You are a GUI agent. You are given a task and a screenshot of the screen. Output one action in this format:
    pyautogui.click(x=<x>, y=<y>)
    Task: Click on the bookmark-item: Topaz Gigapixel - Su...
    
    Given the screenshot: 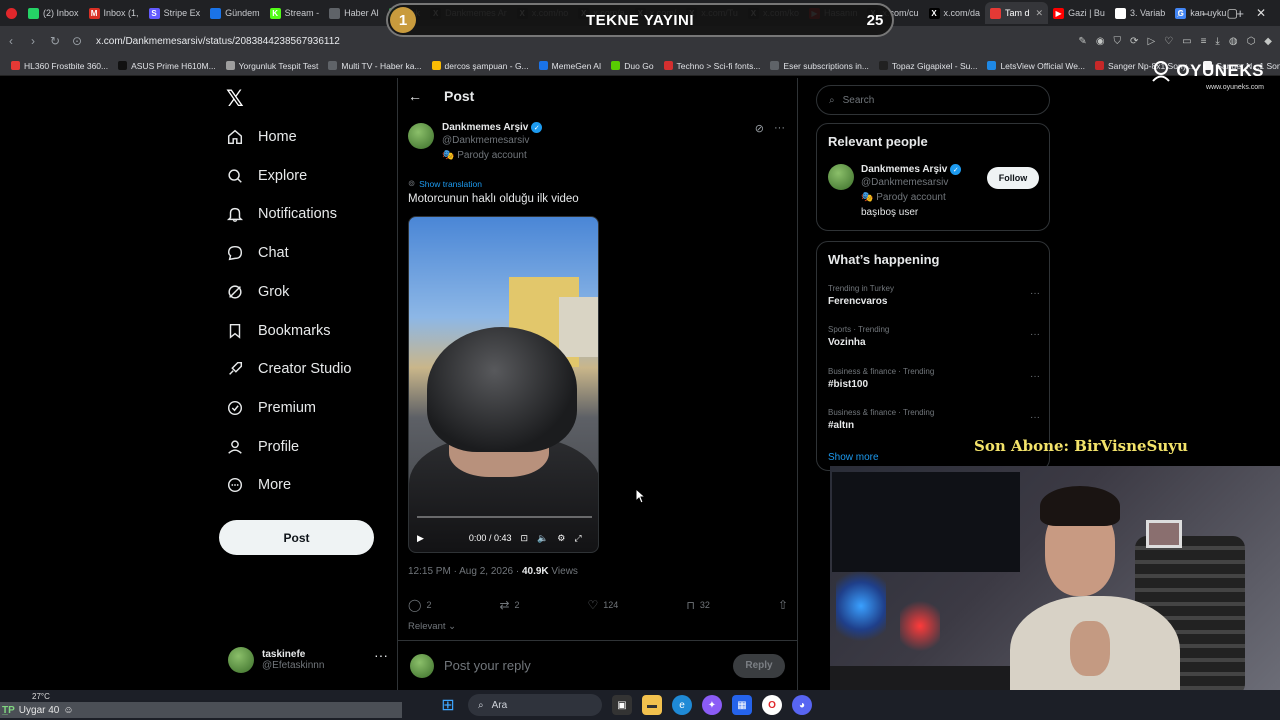 What is the action you would take?
    pyautogui.click(x=928, y=66)
    